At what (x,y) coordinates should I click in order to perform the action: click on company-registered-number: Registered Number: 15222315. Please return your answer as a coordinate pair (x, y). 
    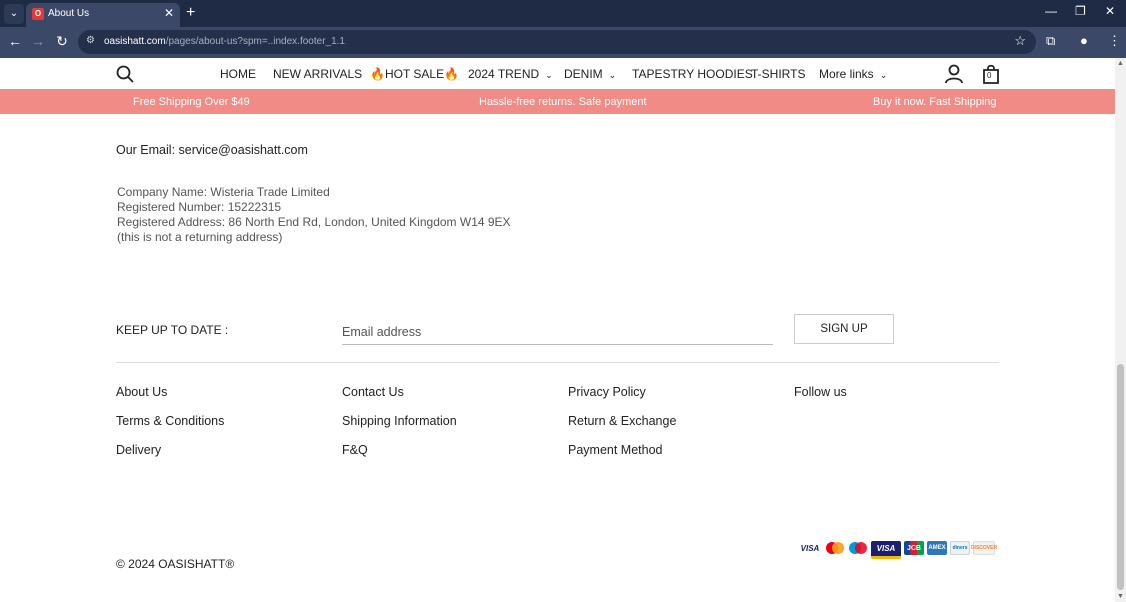
    Looking at the image, I should click on (199, 207).